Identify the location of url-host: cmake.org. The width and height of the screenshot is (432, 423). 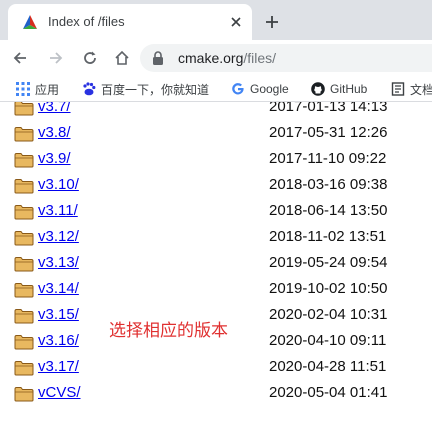
(211, 58).